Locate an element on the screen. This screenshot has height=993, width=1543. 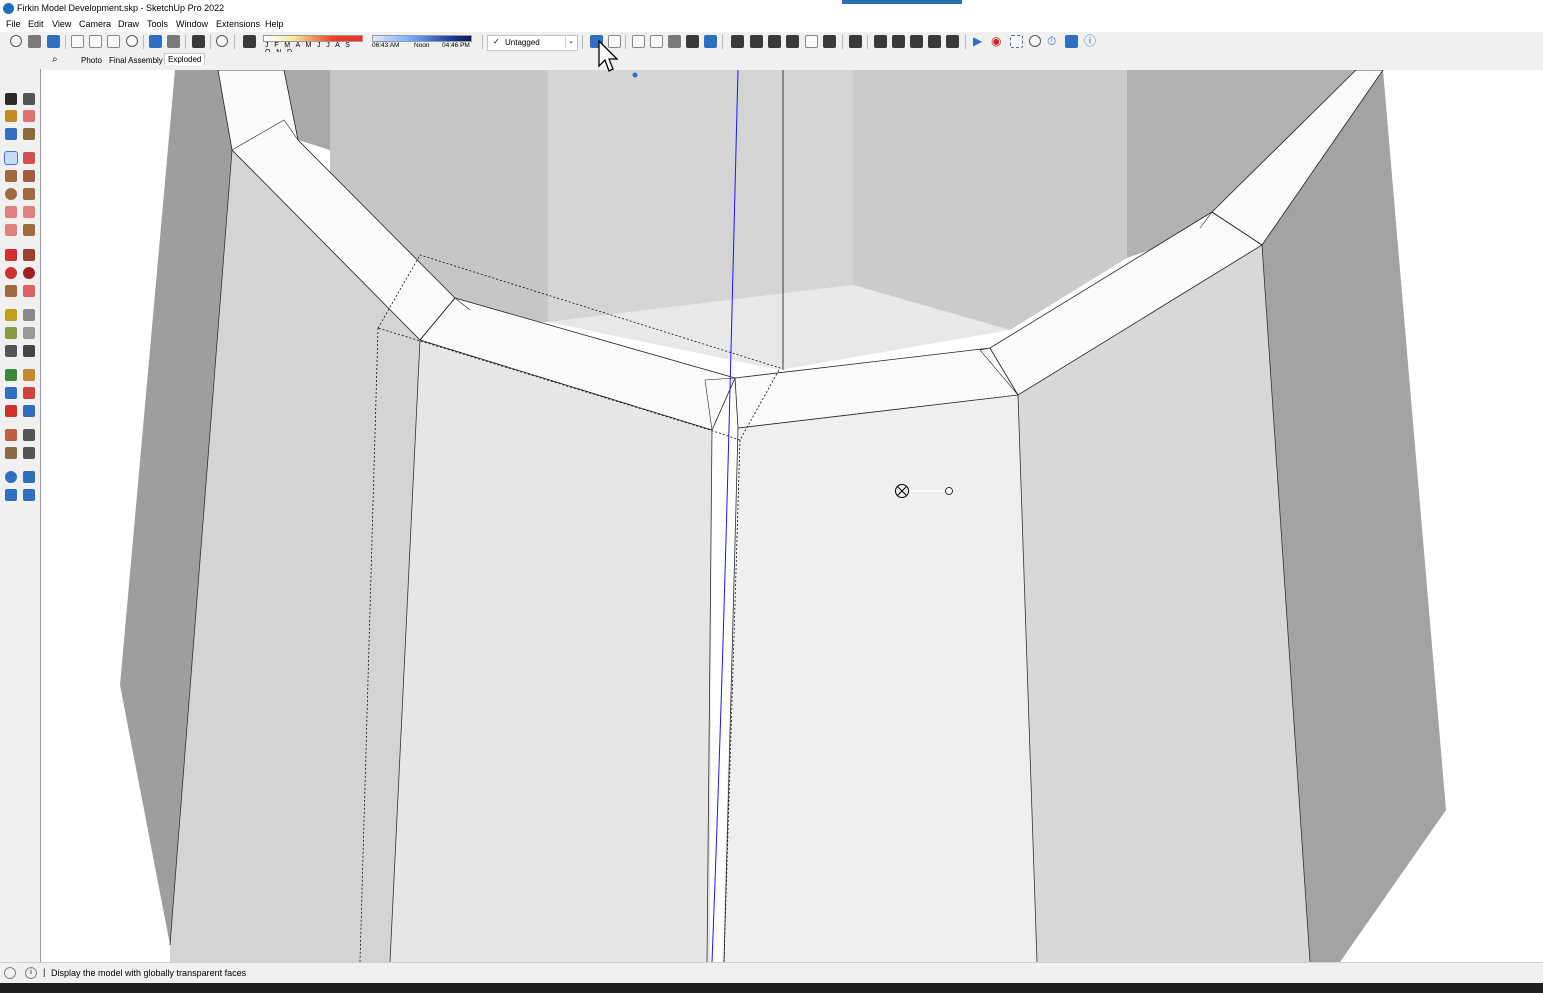
components-icon is located at coordinates (855, 41).